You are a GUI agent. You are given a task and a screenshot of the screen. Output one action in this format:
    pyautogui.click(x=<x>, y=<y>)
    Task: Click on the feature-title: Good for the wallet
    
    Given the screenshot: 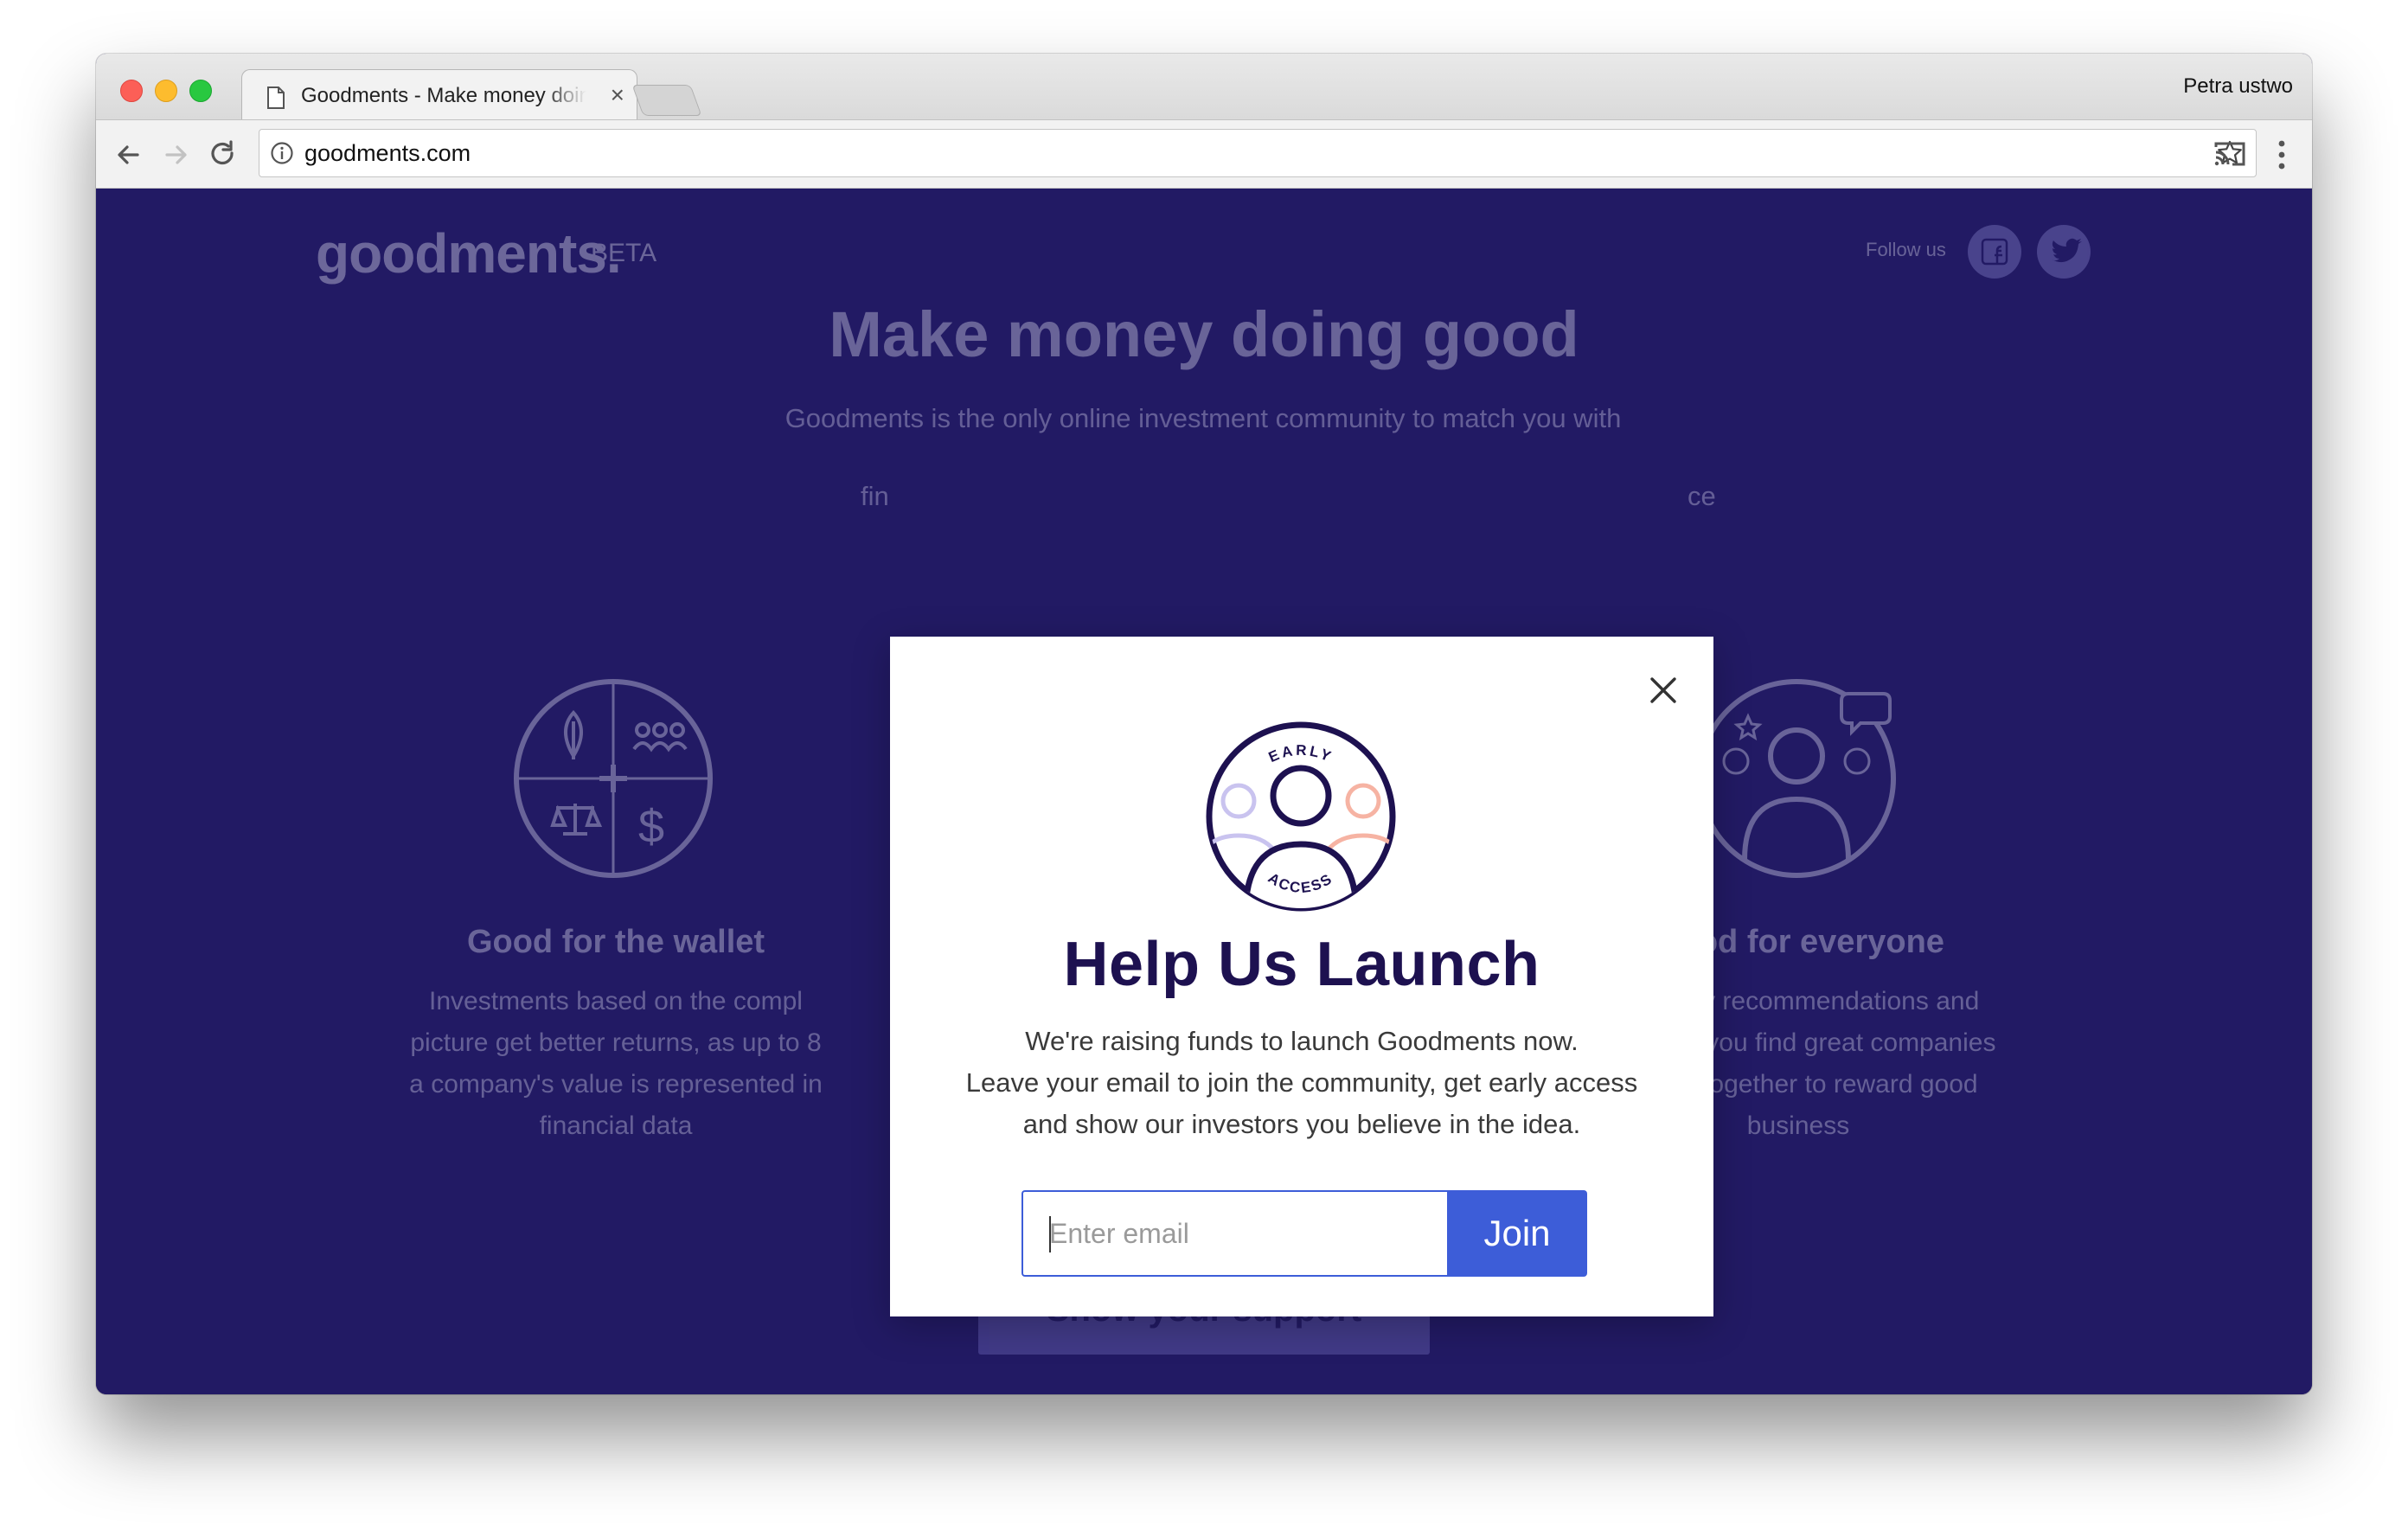 What is the action you would take?
    pyautogui.click(x=615, y=942)
    